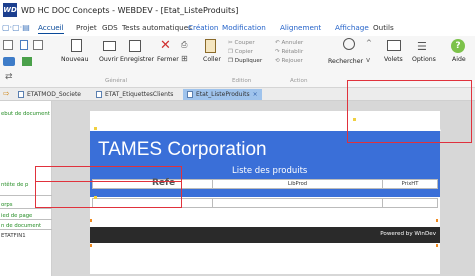 This screenshot has width=475, height=276. I want to click on powered-by-label: Powered by WinDev, so click(408, 234).